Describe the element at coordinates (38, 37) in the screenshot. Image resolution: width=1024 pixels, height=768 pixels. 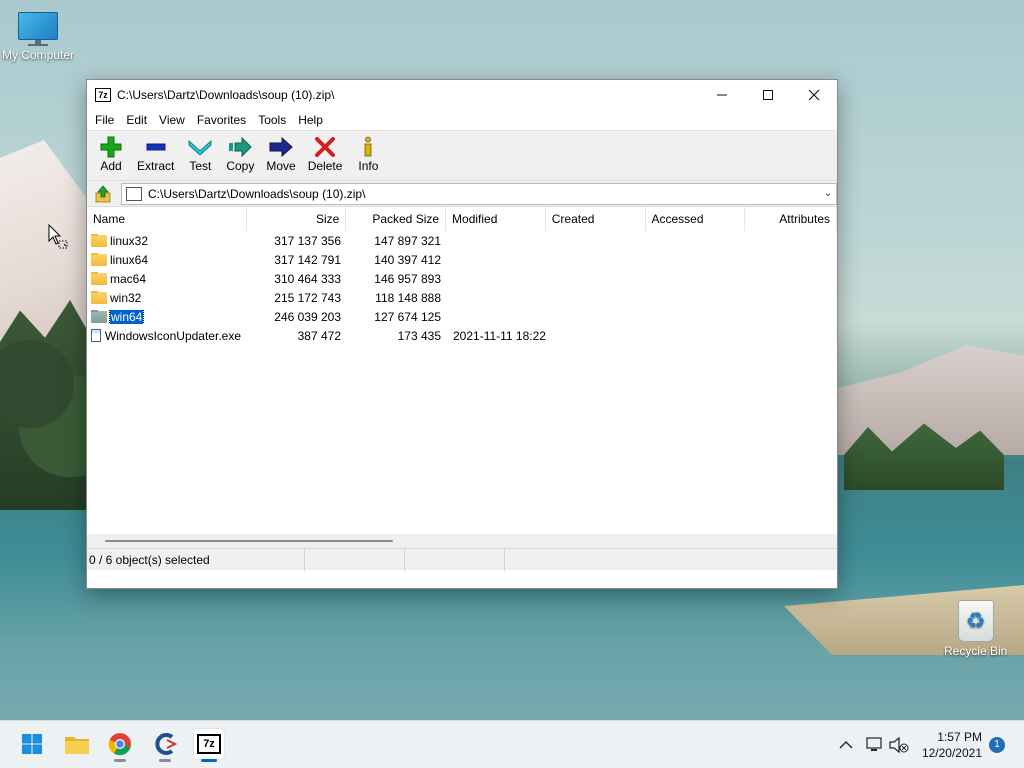
I see `desktop-icon-my-computer: My Computer` at that location.